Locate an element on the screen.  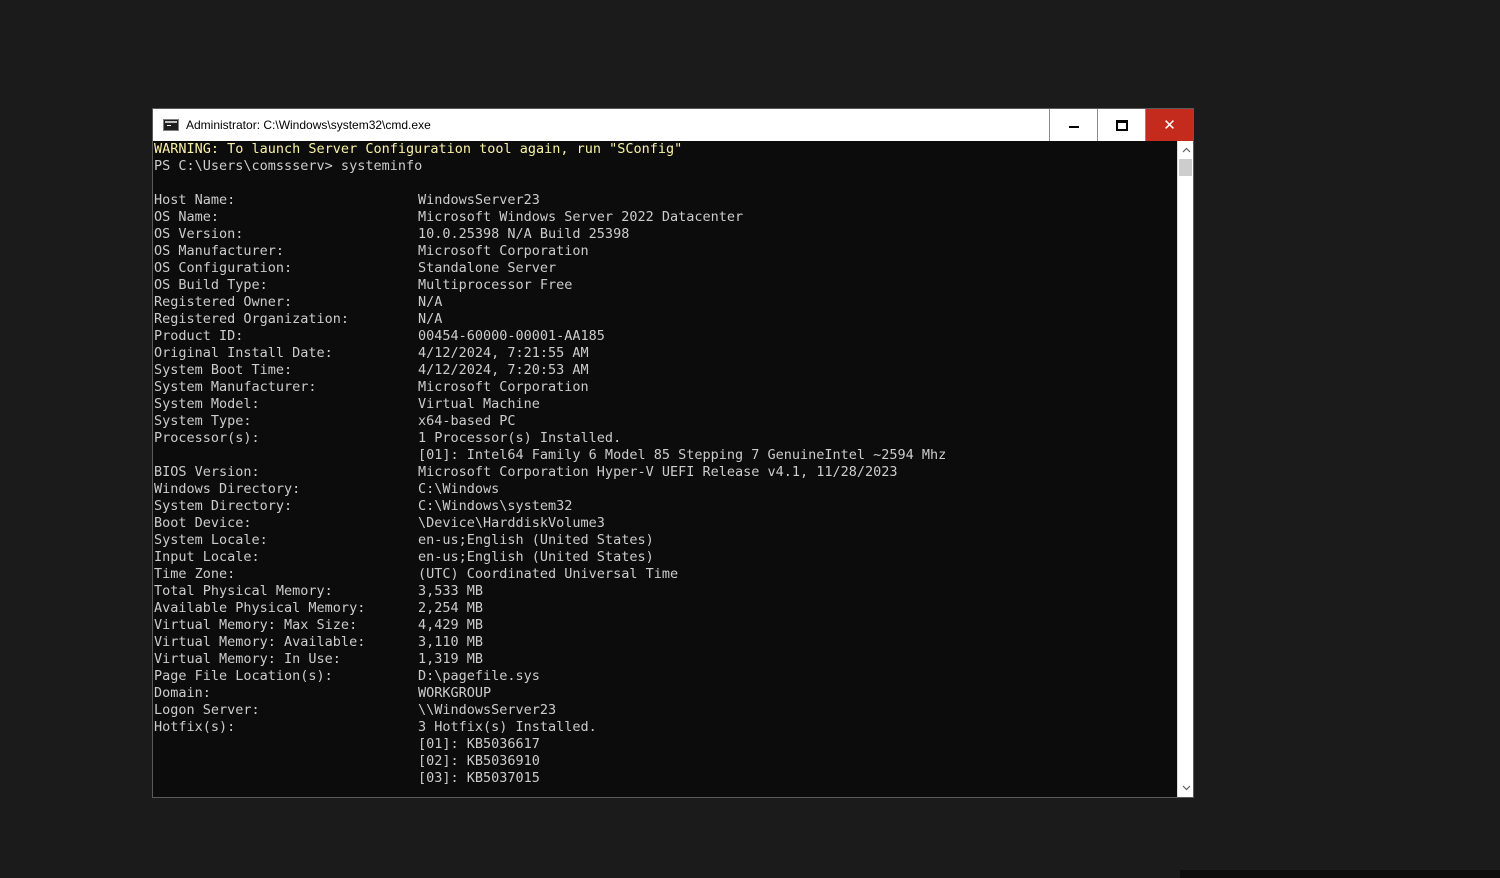
minimize-button is located at coordinates (1073, 125).